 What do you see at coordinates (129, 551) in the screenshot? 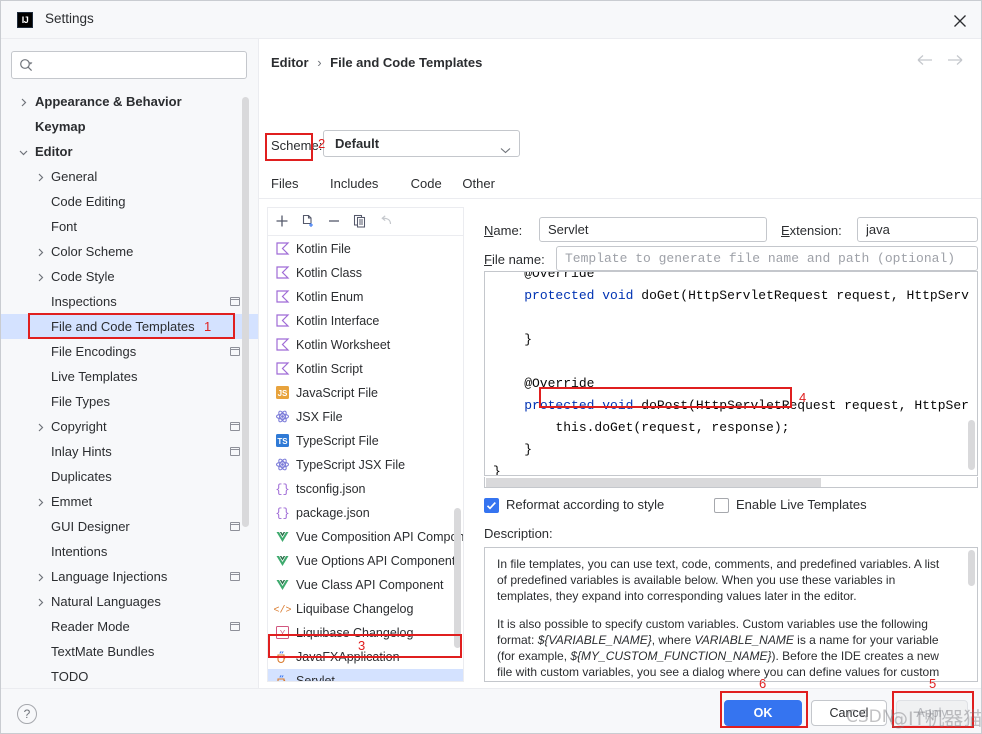
I see `sidebar-item-intentions: Intentions` at bounding box center [129, 551].